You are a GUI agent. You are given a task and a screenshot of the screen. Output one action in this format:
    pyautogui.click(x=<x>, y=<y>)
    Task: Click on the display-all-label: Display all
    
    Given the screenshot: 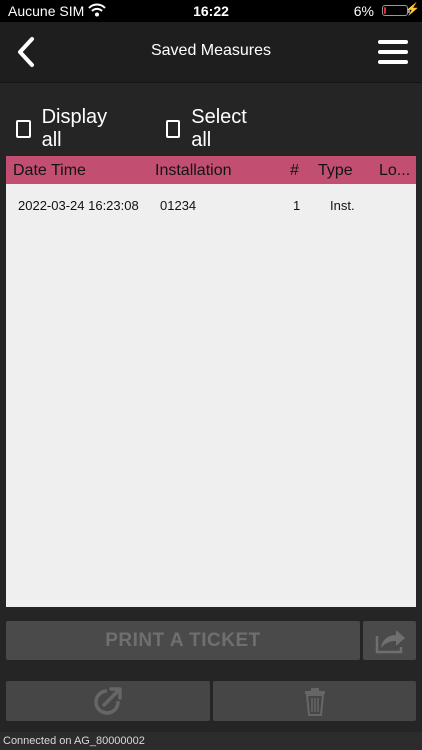 What is the action you would take?
    pyautogui.click(x=74, y=128)
    